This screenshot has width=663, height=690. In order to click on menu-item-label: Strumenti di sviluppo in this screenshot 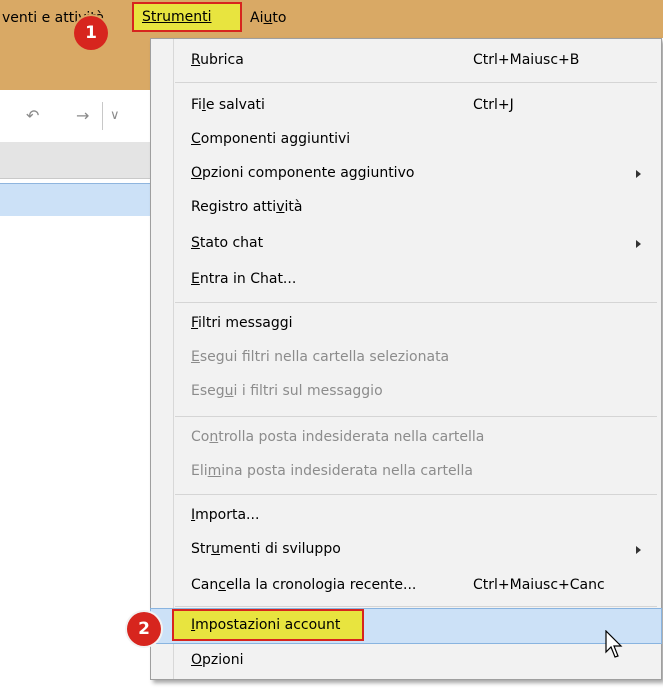, I will do `click(266, 549)`.